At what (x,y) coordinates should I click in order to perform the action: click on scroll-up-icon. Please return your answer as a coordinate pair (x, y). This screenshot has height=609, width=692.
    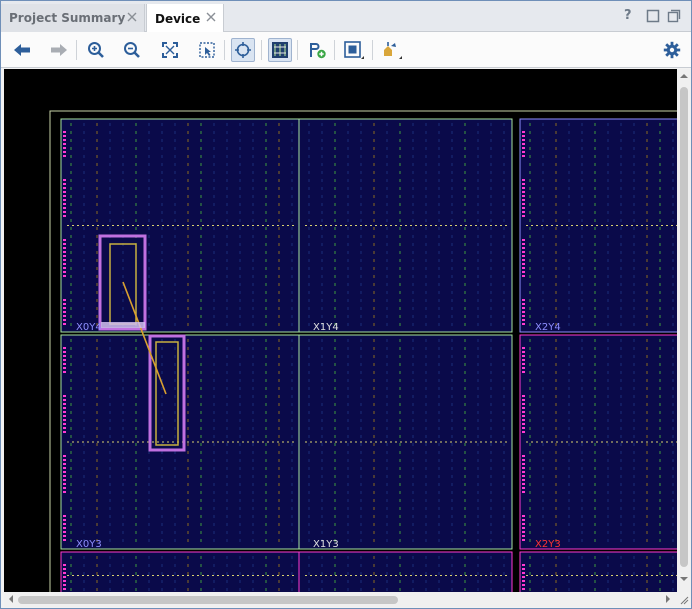
    Looking at the image, I should click on (684, 76).